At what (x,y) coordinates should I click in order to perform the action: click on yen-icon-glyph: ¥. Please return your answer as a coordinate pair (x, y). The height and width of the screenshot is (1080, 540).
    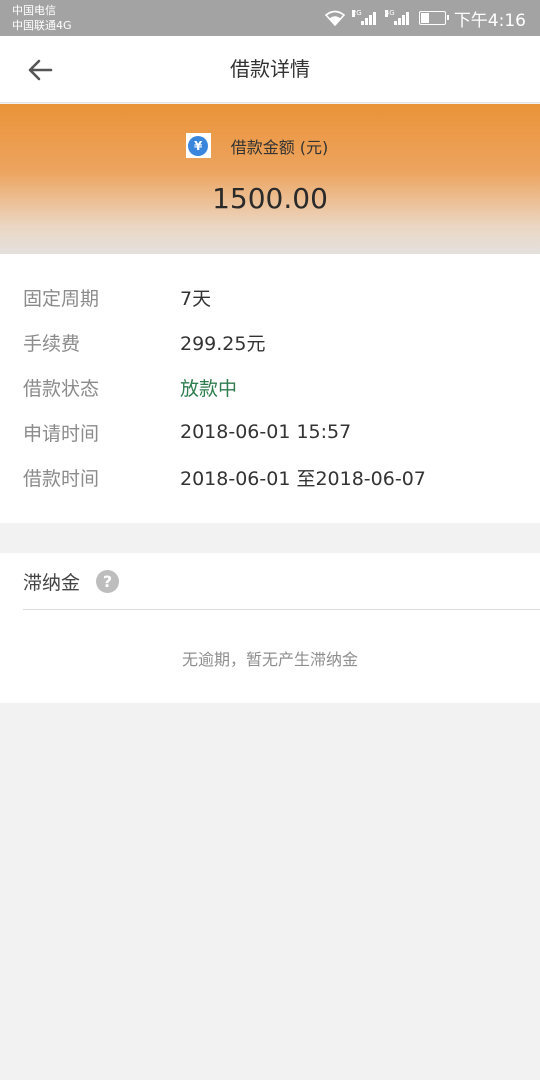
    Looking at the image, I should click on (198, 145).